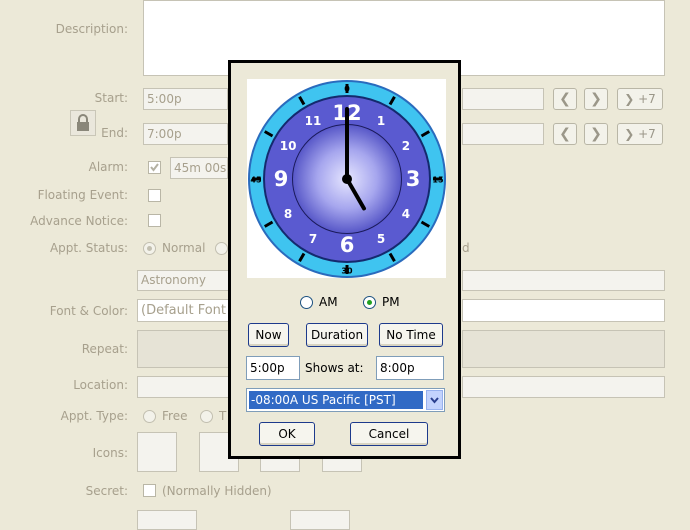 The width and height of the screenshot is (690, 530). I want to click on end-plus7-button: ❯ +7, so click(640, 134).